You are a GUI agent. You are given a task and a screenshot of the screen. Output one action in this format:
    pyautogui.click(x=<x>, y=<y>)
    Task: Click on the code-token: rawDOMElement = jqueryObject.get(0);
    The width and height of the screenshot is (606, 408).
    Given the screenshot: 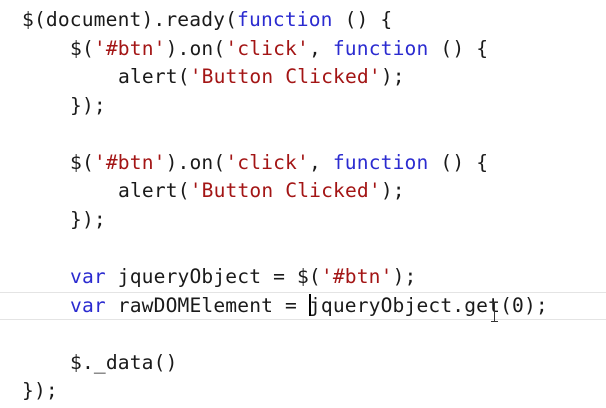 What is the action you would take?
    pyautogui.click(x=326, y=305)
    